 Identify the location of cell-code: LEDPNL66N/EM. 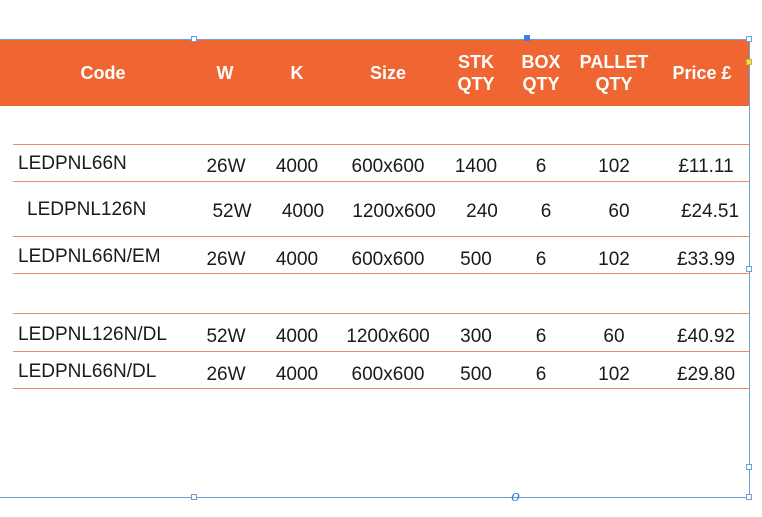
(89, 256).